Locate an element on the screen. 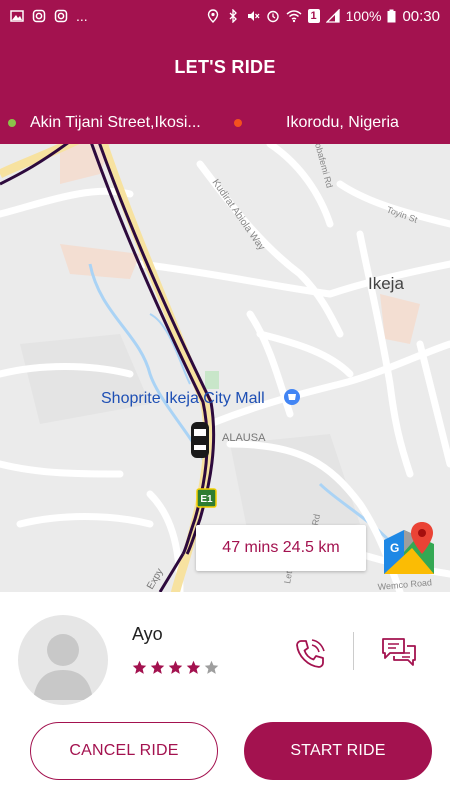 Image resolution: width=450 pixels, height=800 pixels. driver-name: Ayo is located at coordinates (147, 634).